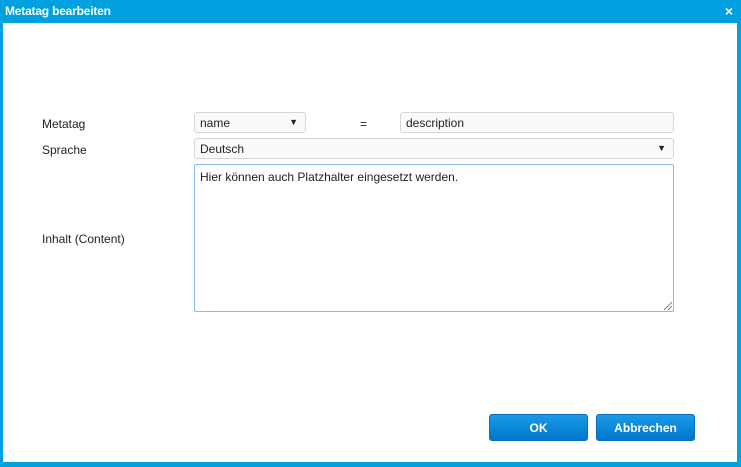 The height and width of the screenshot is (467, 741). Describe the element at coordinates (215, 123) in the screenshot. I see `metatag-type-value: name` at that location.